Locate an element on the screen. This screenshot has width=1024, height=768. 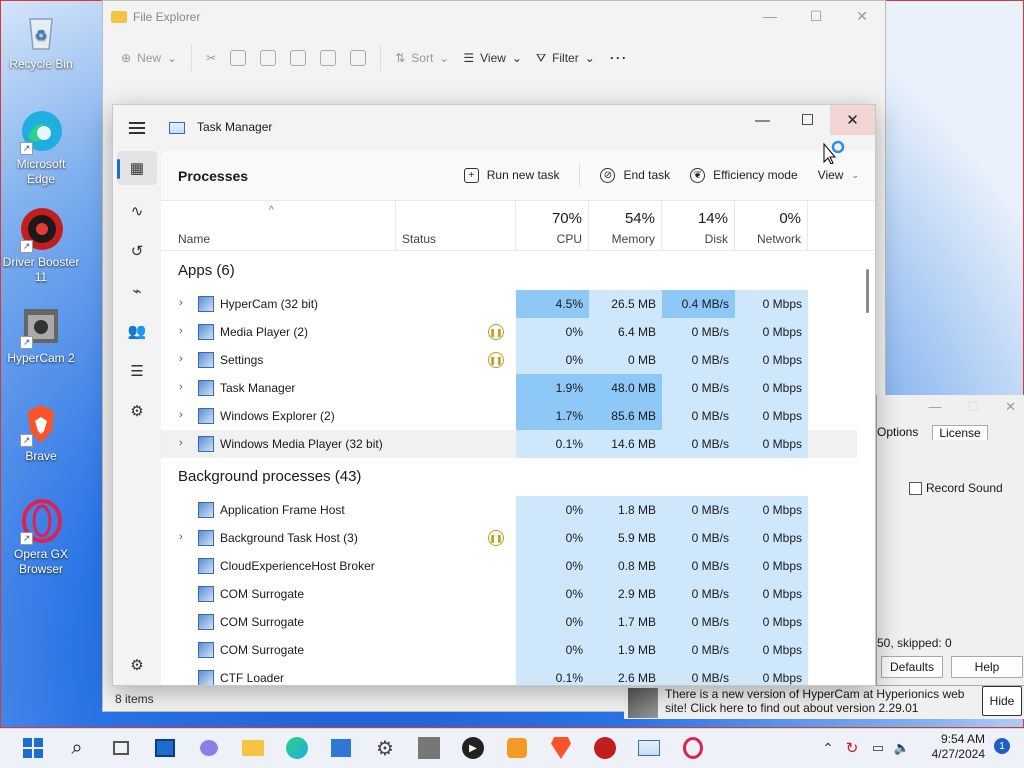
desktop-icon-edge: ↗ Microsoft Edge is located at coordinates (41, 148).